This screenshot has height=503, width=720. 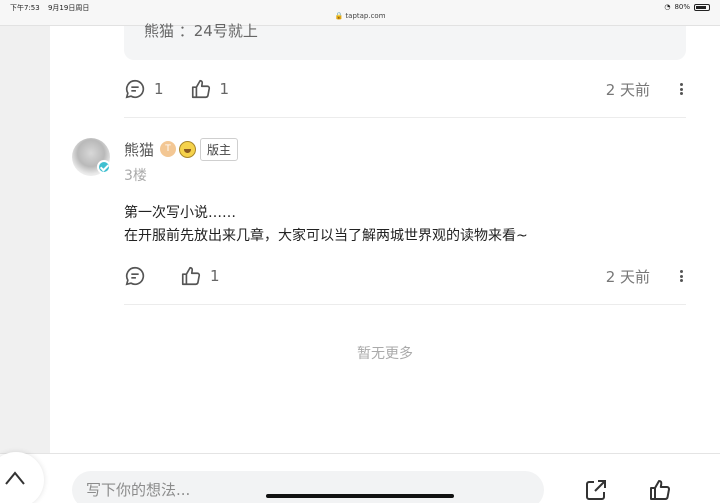 I want to click on address-url: 🔒 taptap.com, so click(x=360, y=16).